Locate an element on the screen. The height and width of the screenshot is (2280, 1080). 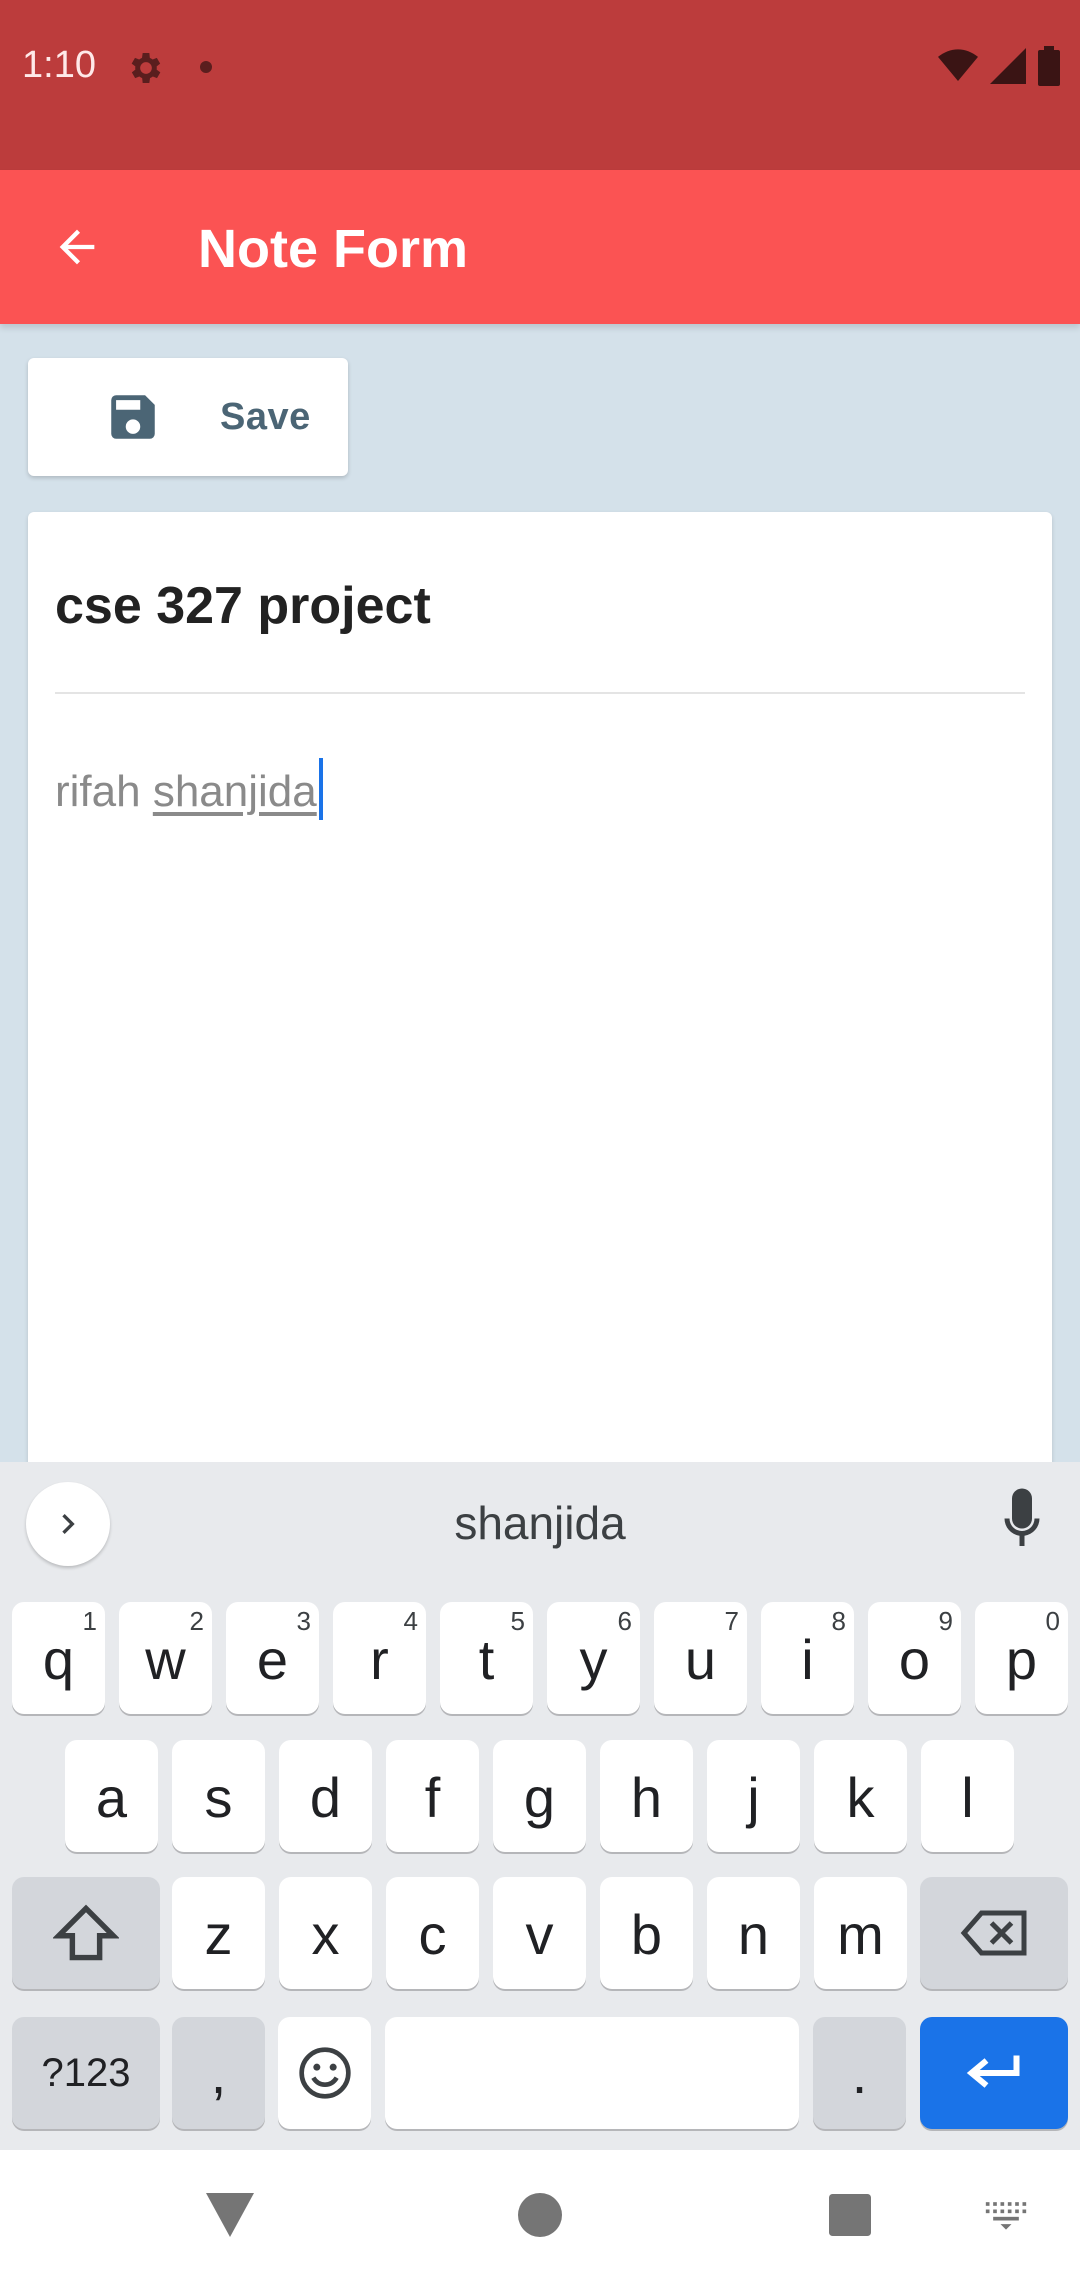
key-b: b is located at coordinates (646, 1933).